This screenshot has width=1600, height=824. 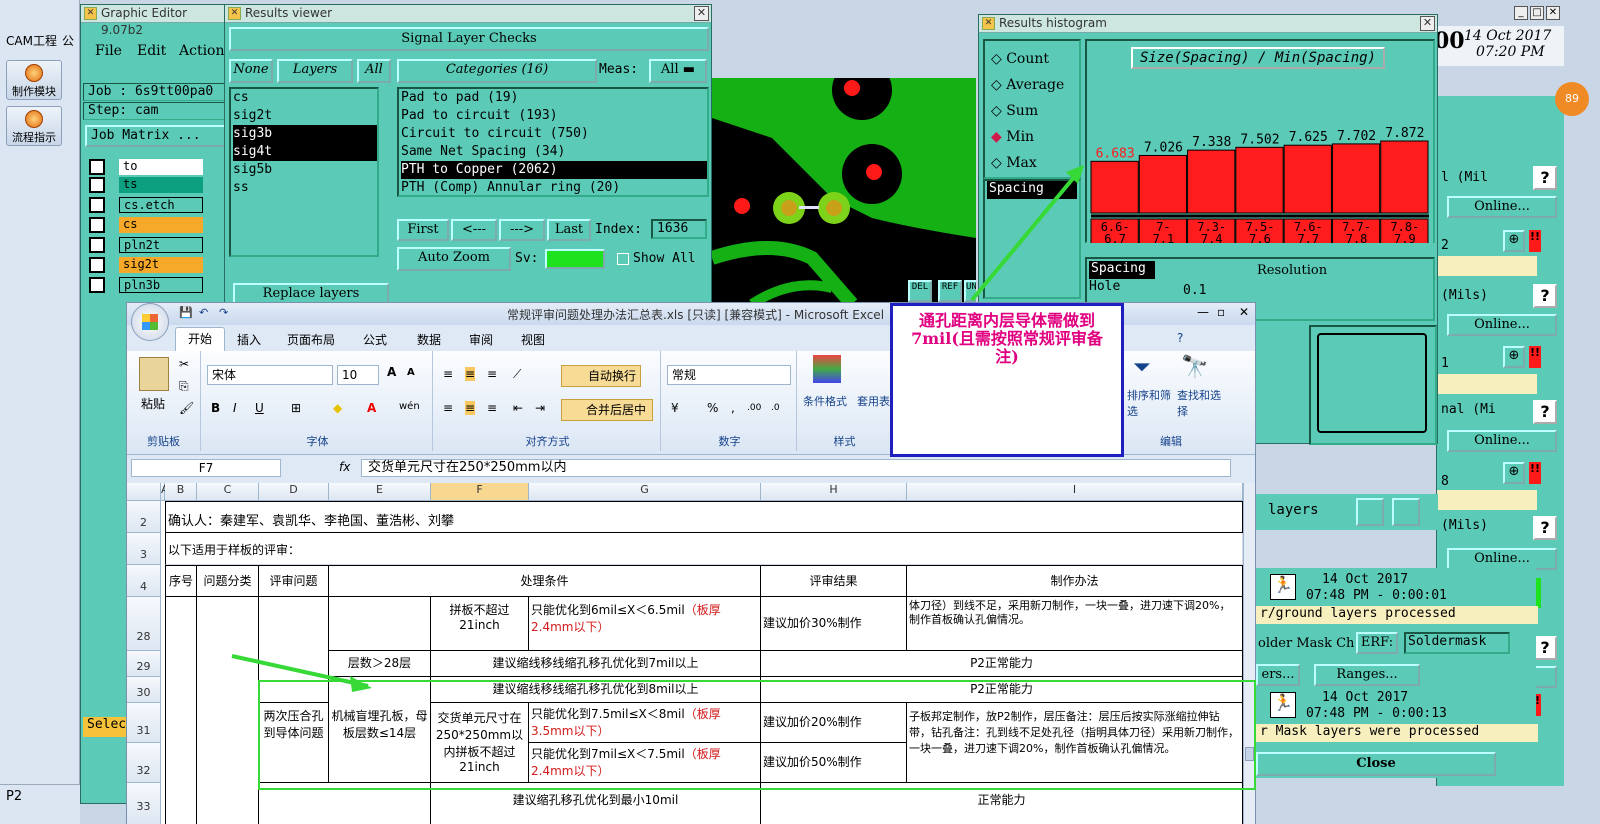 What do you see at coordinates (184, 386) in the screenshot?
I see `copy-icon: ⎘` at bounding box center [184, 386].